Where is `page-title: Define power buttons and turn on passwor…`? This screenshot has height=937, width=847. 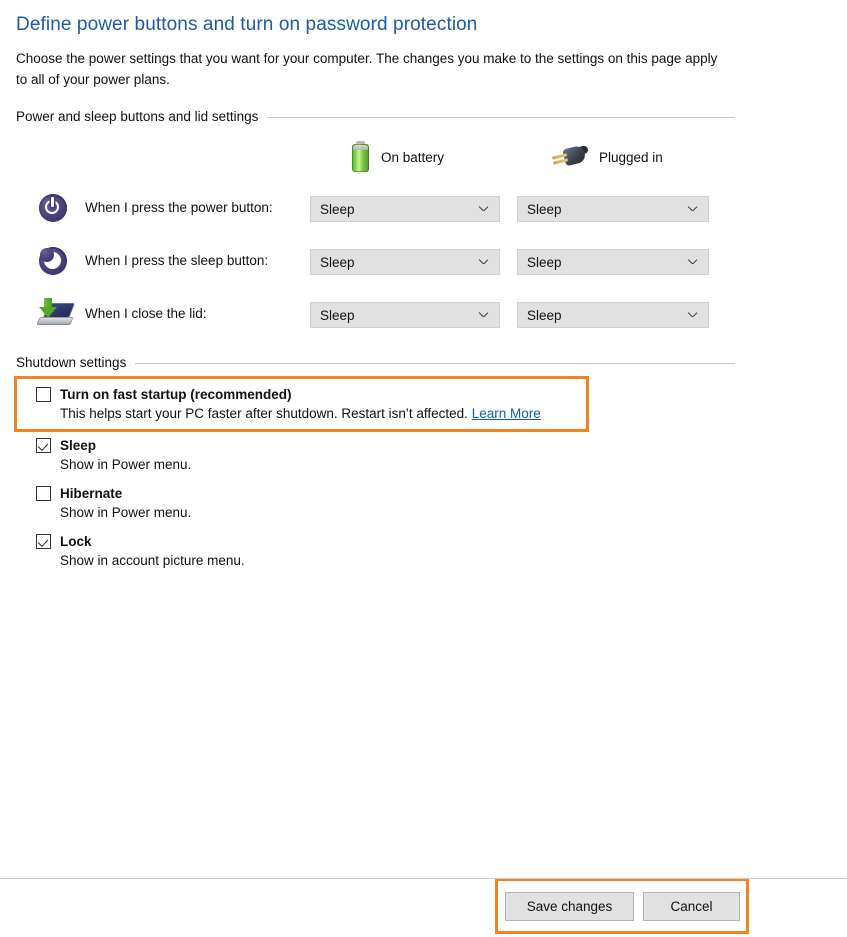 page-title: Define power buttons and turn on passwor… is located at coordinates (247, 24).